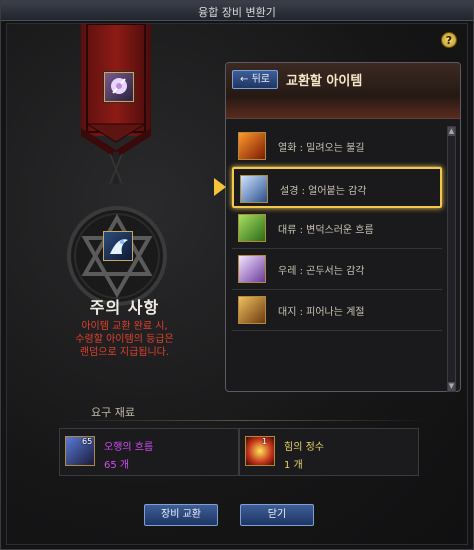 Image resolution: width=474 pixels, height=550 pixels. Describe the element at coordinates (451, 131) in the screenshot. I see `scroll-up-icon: ▲` at that location.